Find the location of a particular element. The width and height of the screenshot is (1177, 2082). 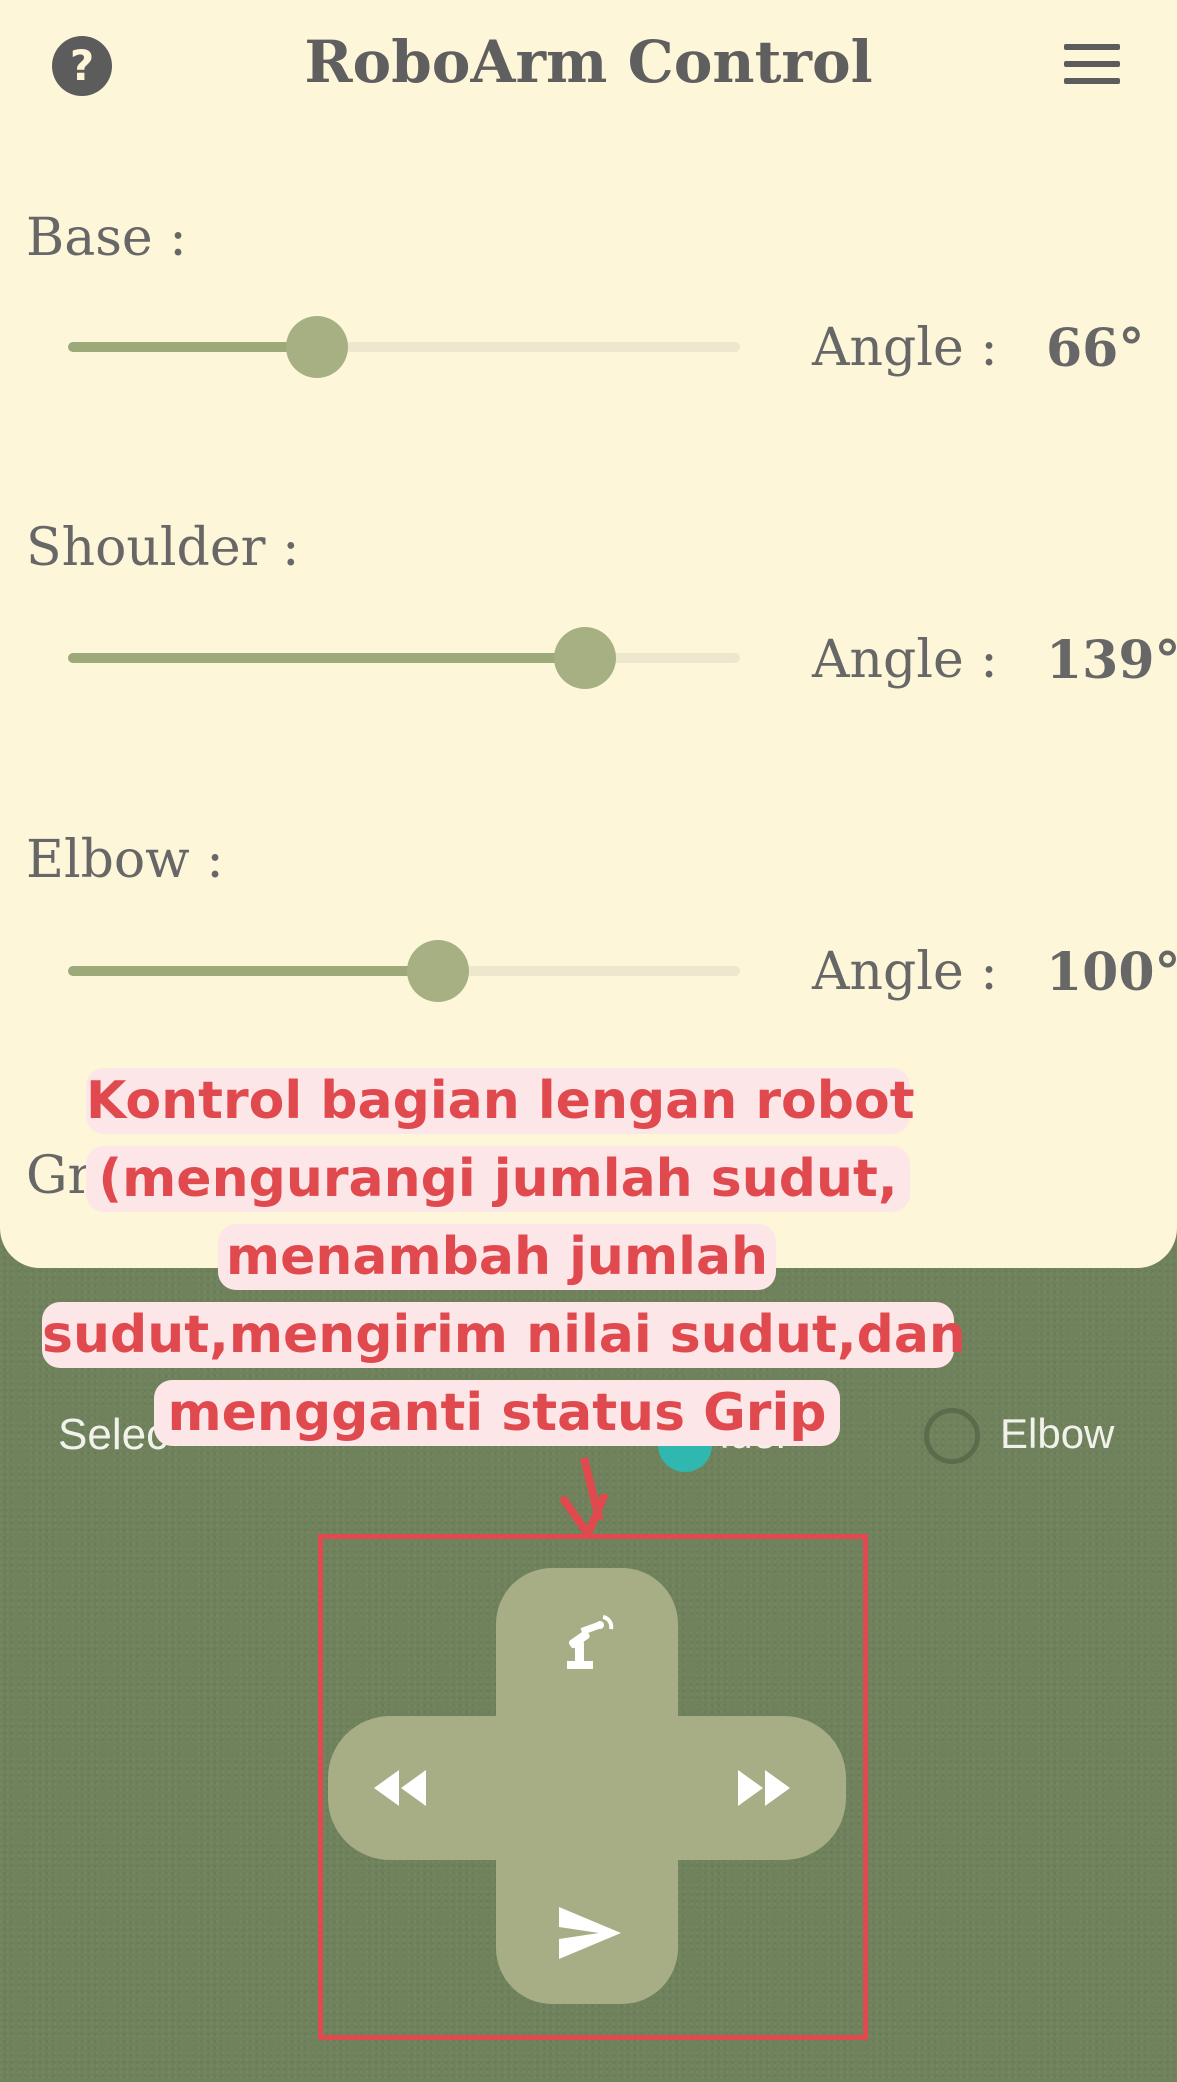

increase-angle-button is located at coordinates (764, 1788).